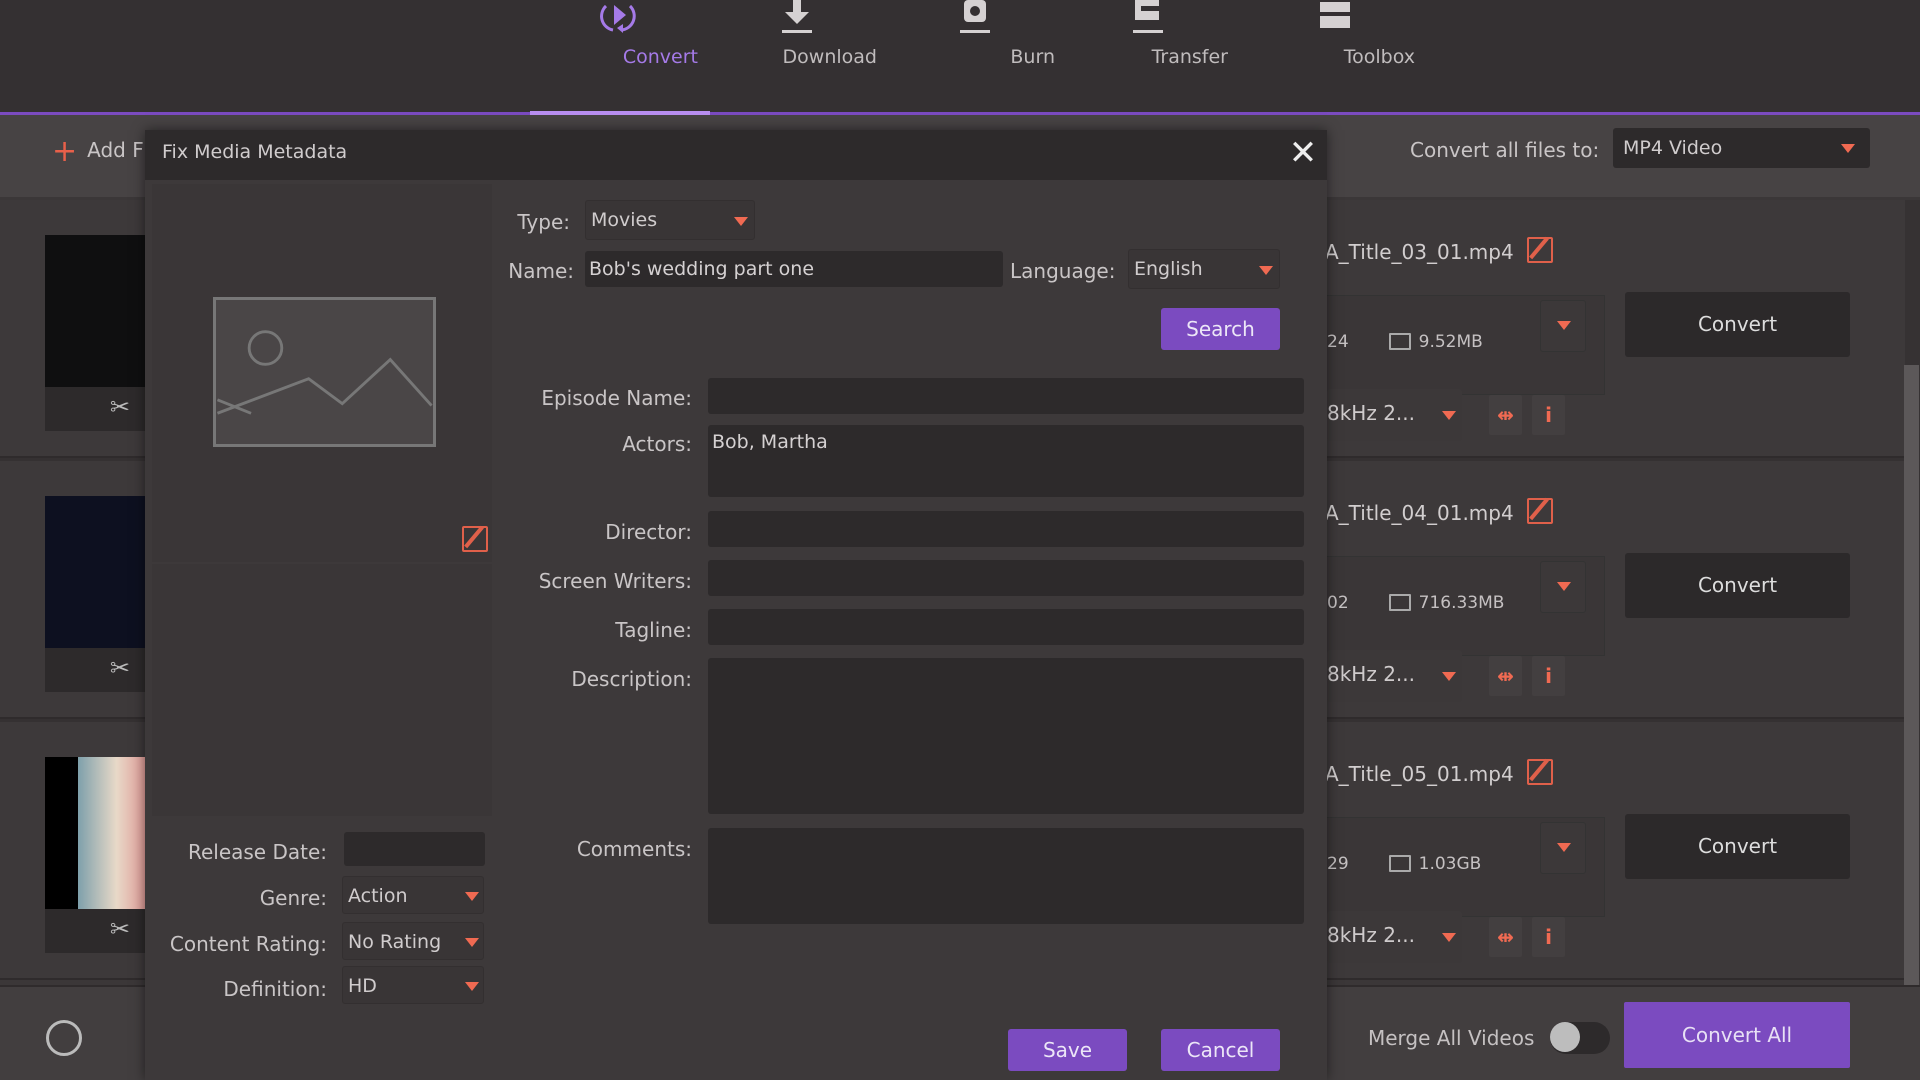 The image size is (1920, 1080). Describe the element at coordinates (797, 55) in the screenshot. I see `nav-tab-download: Download` at that location.